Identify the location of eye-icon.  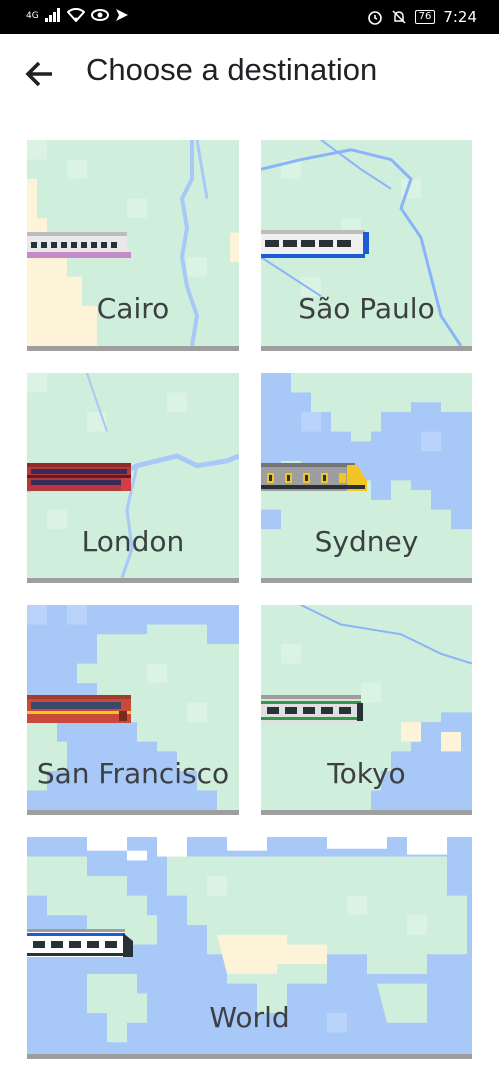
(99, 16).